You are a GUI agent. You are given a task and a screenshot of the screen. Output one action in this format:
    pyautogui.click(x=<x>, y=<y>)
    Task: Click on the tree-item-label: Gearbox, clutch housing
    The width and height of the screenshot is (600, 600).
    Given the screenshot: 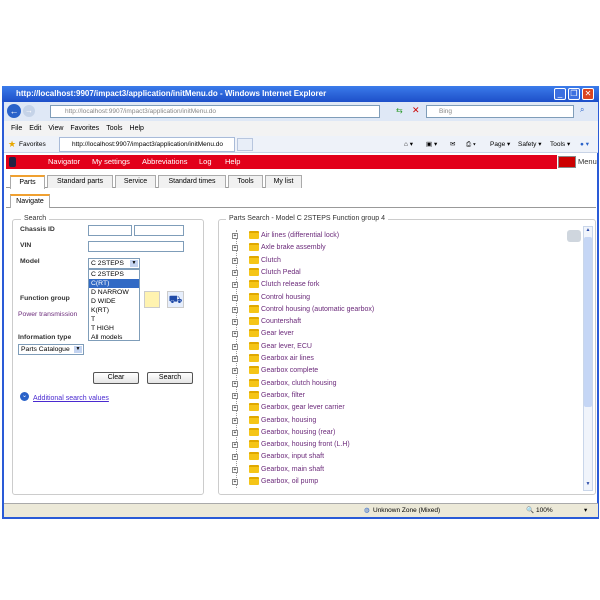 What is the action you would take?
    pyautogui.click(x=299, y=384)
    